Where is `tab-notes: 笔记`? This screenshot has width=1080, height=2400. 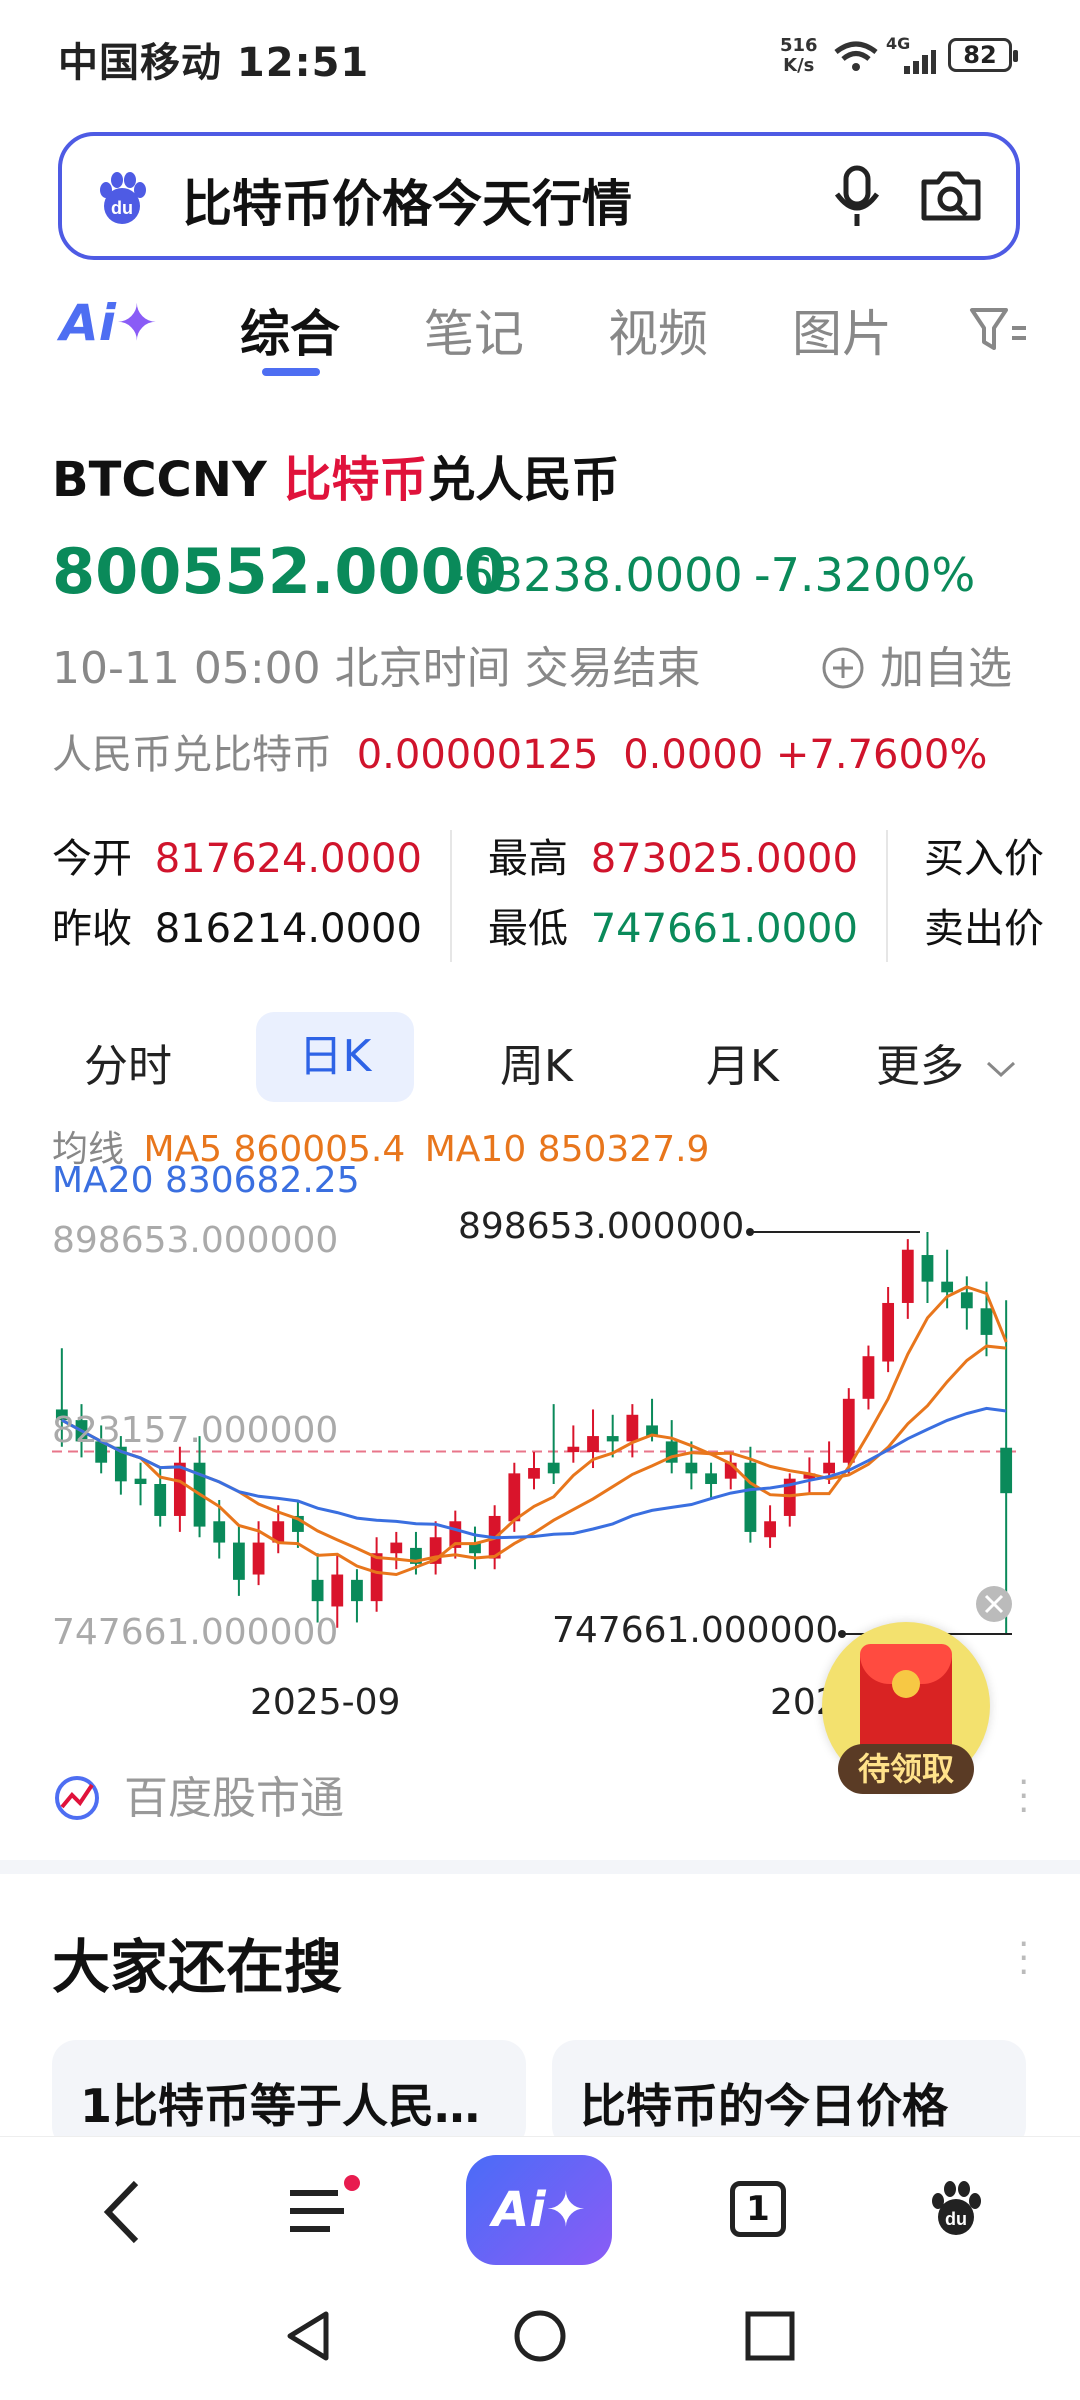
tab-notes: 笔记 is located at coordinates (474, 330).